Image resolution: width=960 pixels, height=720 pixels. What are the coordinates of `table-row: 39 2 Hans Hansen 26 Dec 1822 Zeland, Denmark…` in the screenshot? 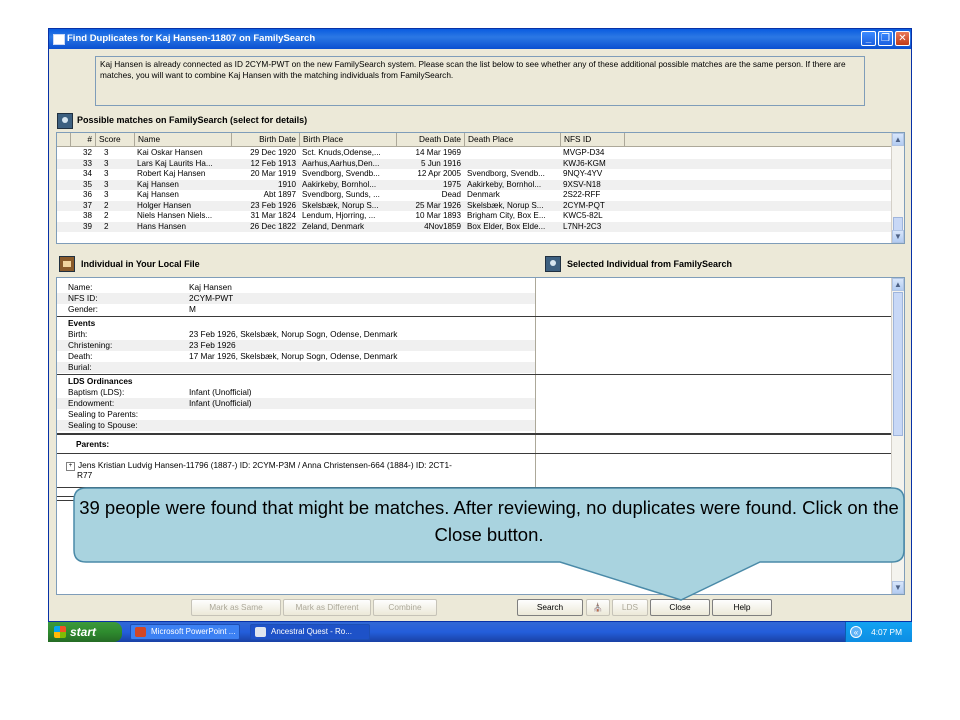 It's located at (475, 226).